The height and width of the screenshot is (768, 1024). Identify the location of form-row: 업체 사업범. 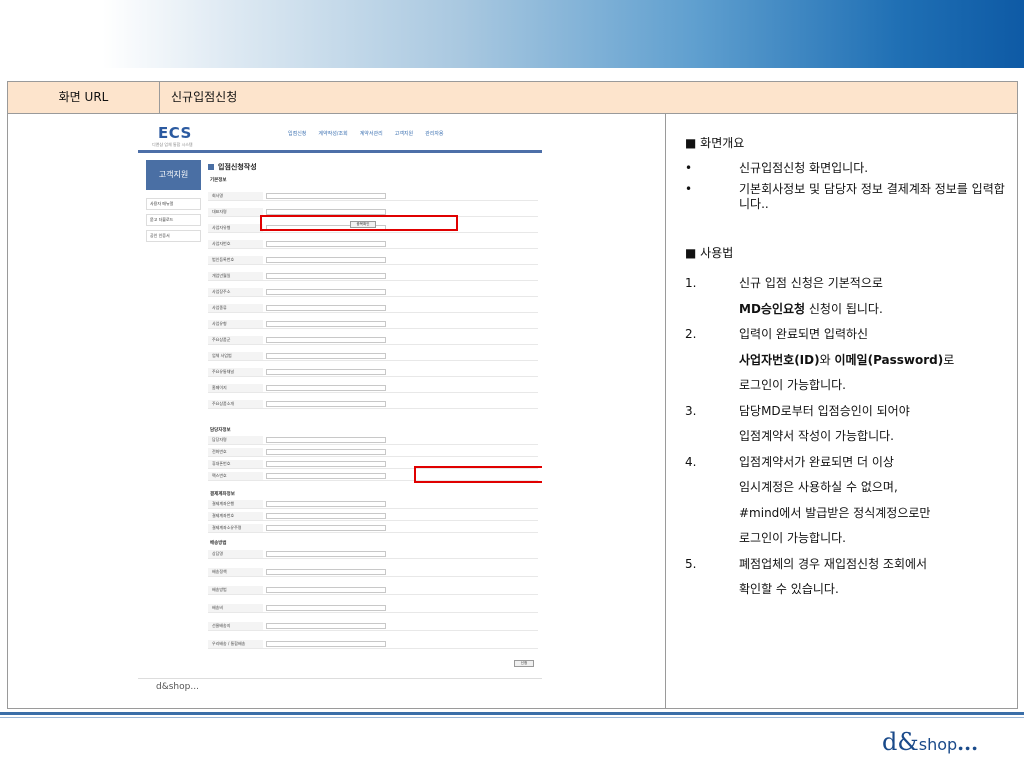
(373, 356).